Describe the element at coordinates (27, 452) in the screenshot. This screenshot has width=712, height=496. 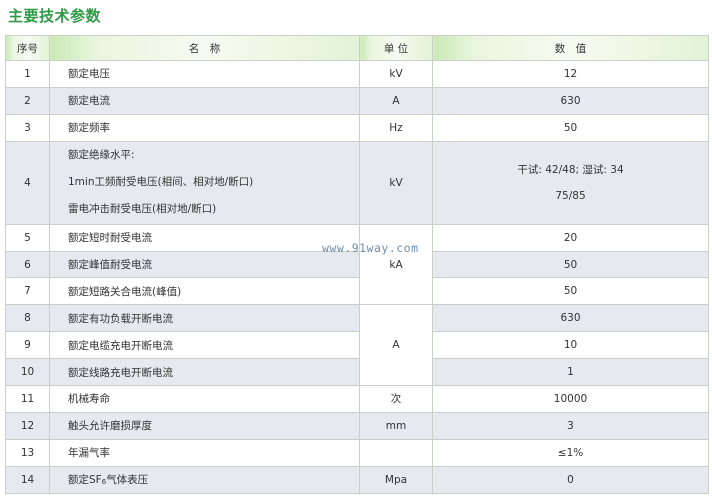
I see `row-idx: 13` at that location.